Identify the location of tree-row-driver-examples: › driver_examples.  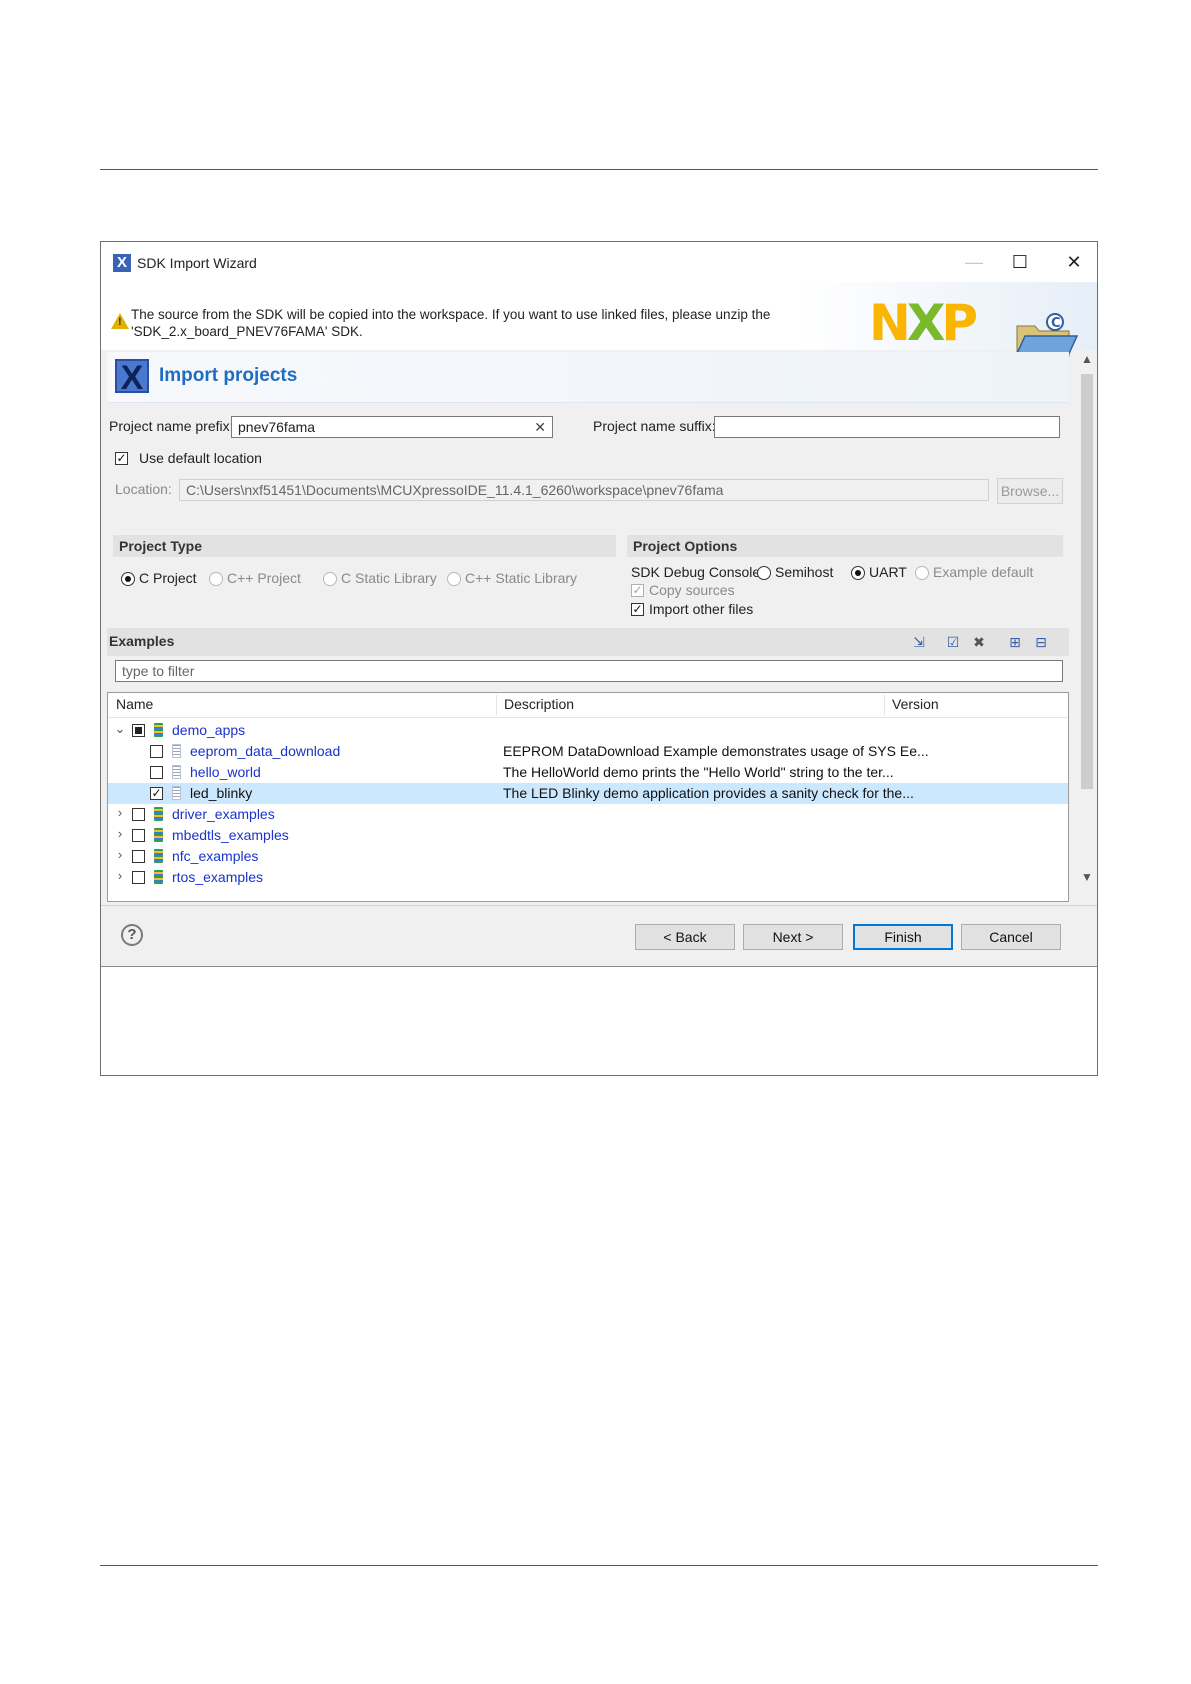
(588, 814).